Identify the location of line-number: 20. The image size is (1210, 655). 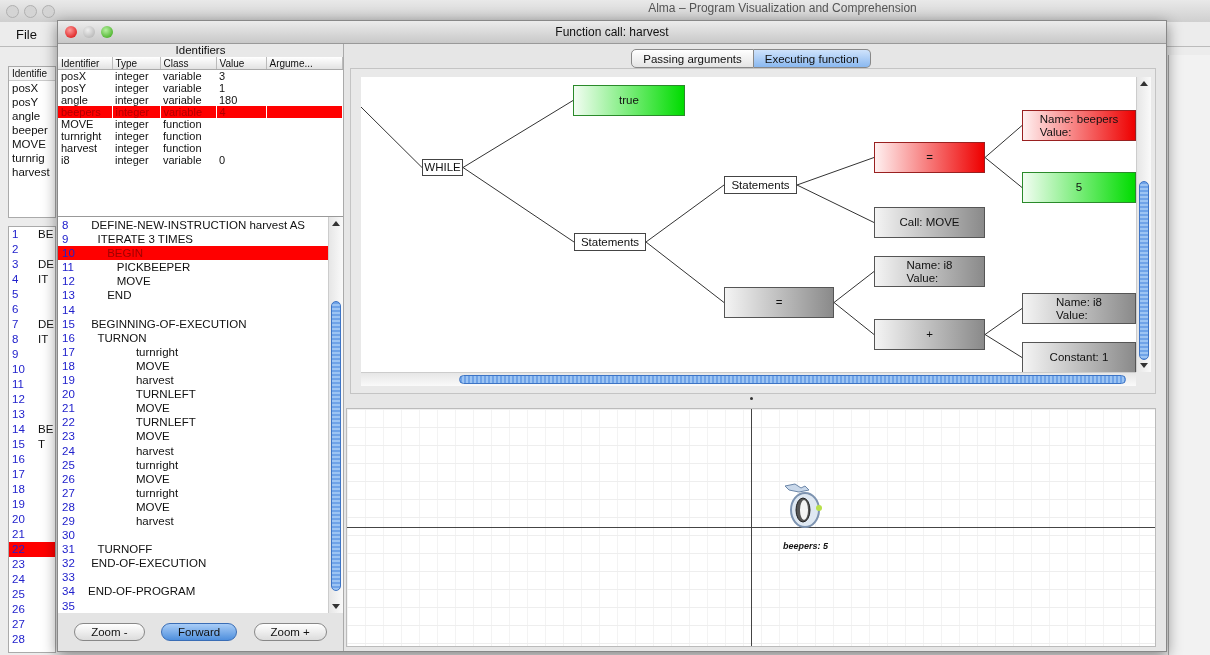
(68, 394).